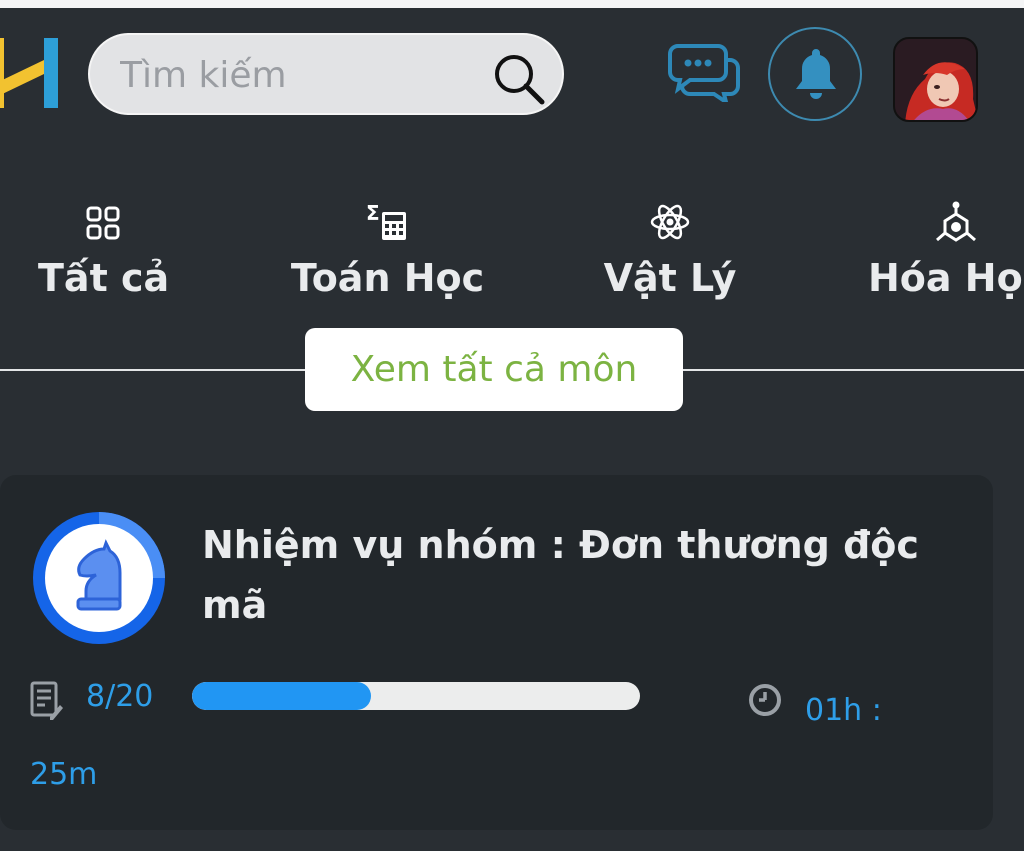  I want to click on atom-icon, so click(670, 222).